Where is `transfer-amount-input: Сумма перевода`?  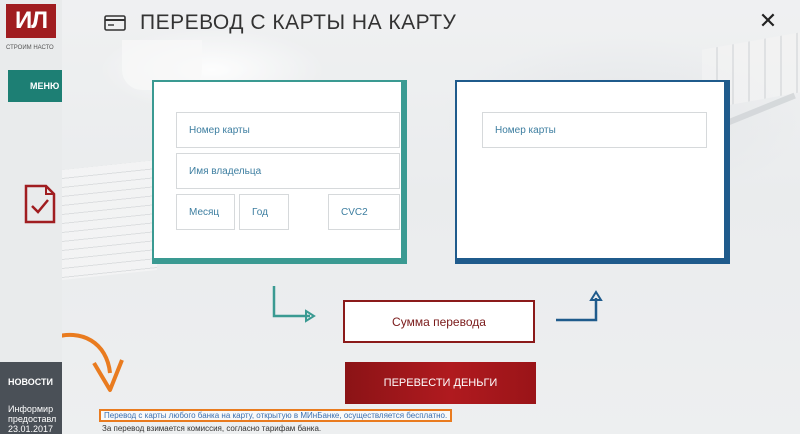
transfer-amount-input: Сумма перевода is located at coordinates (439, 321).